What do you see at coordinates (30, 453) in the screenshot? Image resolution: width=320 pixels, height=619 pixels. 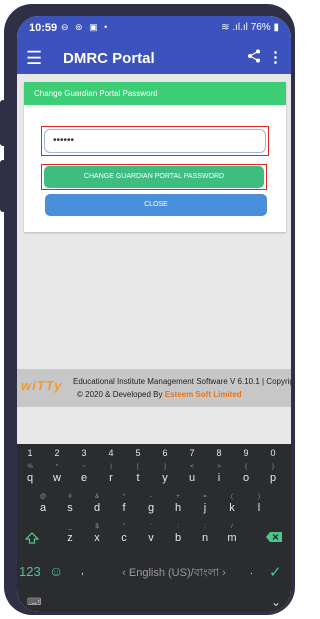 I see `key-1: 1` at bounding box center [30, 453].